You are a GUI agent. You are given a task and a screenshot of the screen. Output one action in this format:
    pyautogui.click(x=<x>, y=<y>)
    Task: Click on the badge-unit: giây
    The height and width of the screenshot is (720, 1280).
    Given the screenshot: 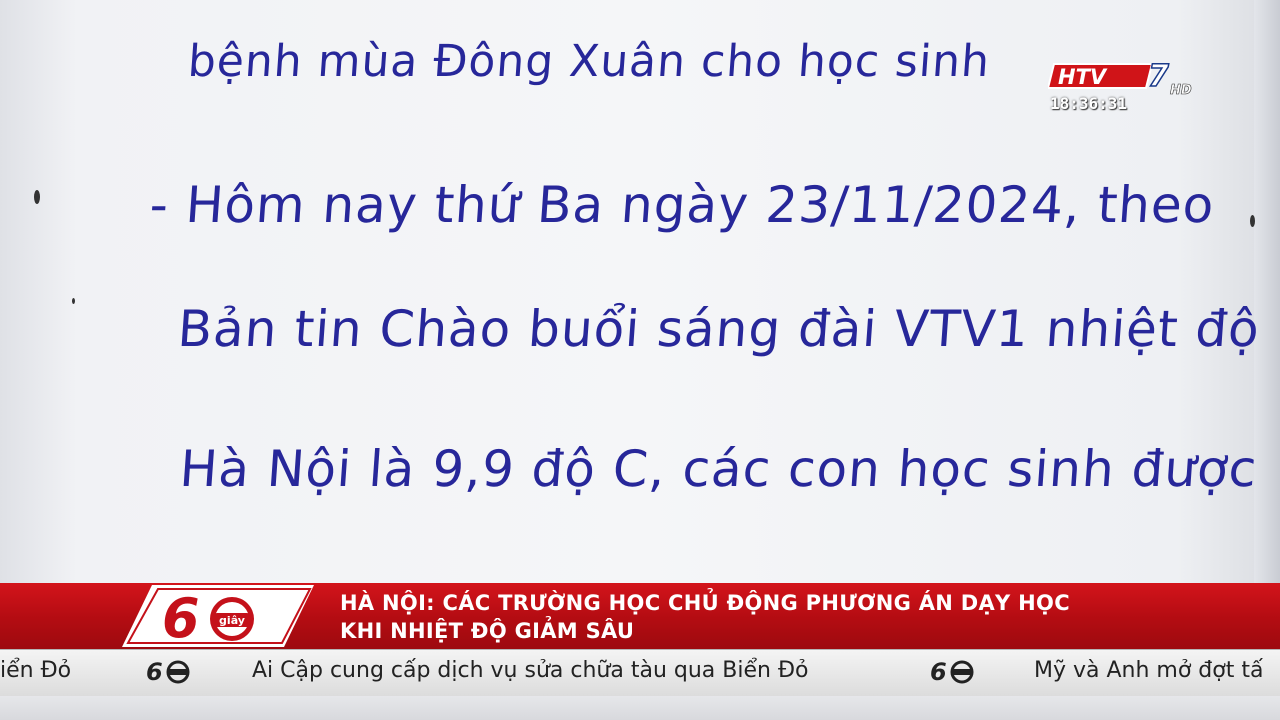 What is the action you would take?
    pyautogui.click(x=232, y=620)
    